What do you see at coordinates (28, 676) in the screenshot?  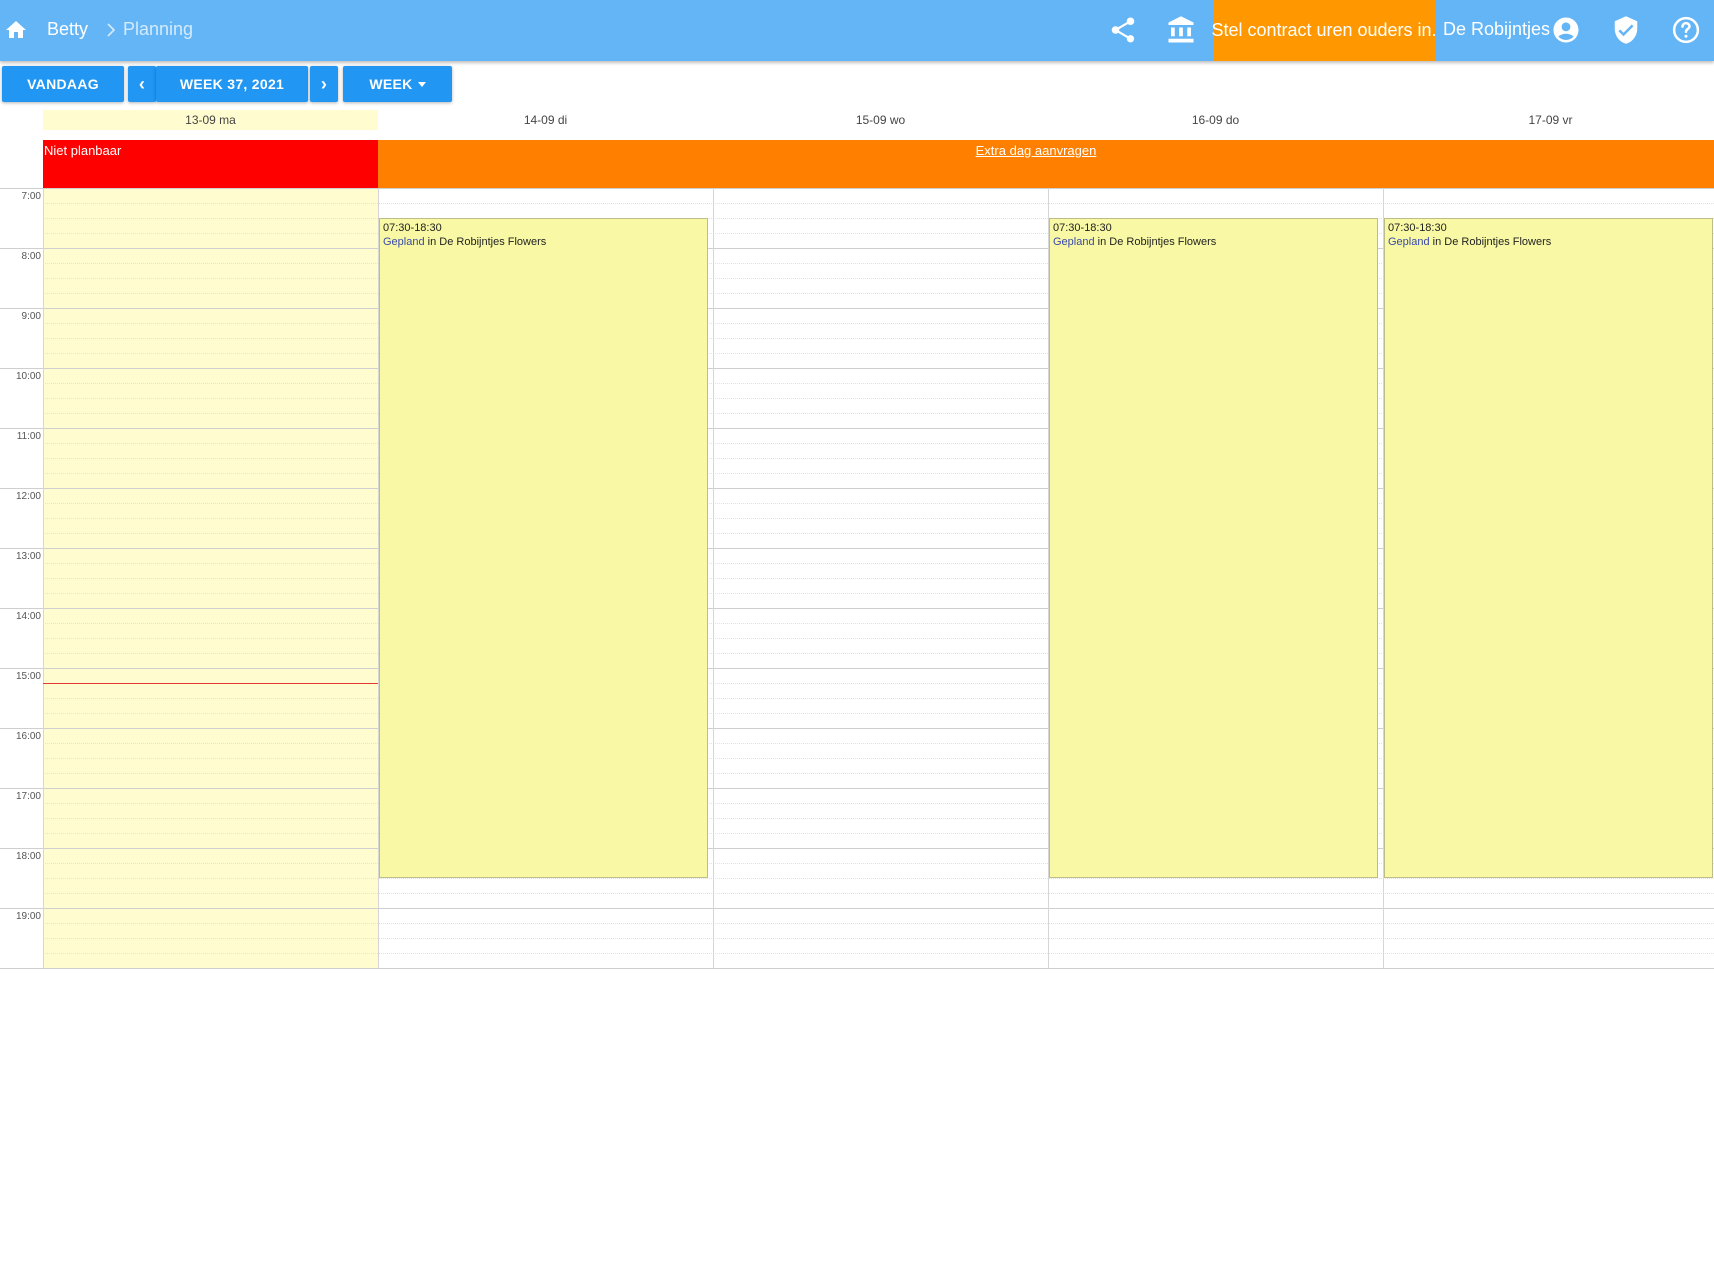 I see `time-label: 15:00` at bounding box center [28, 676].